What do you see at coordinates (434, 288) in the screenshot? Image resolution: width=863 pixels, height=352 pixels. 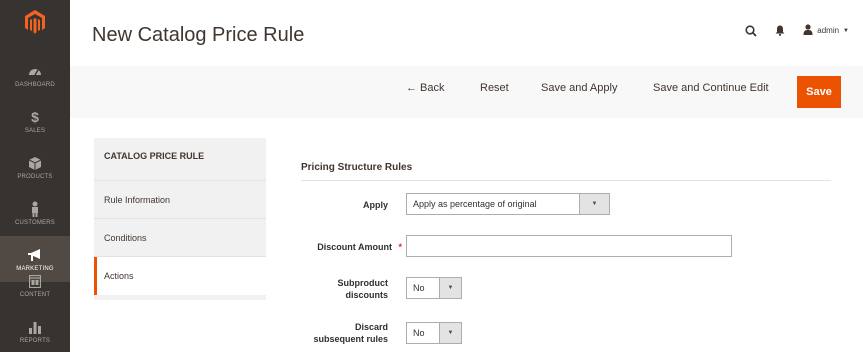 I see `subproduct-discounts-select: No ▼` at bounding box center [434, 288].